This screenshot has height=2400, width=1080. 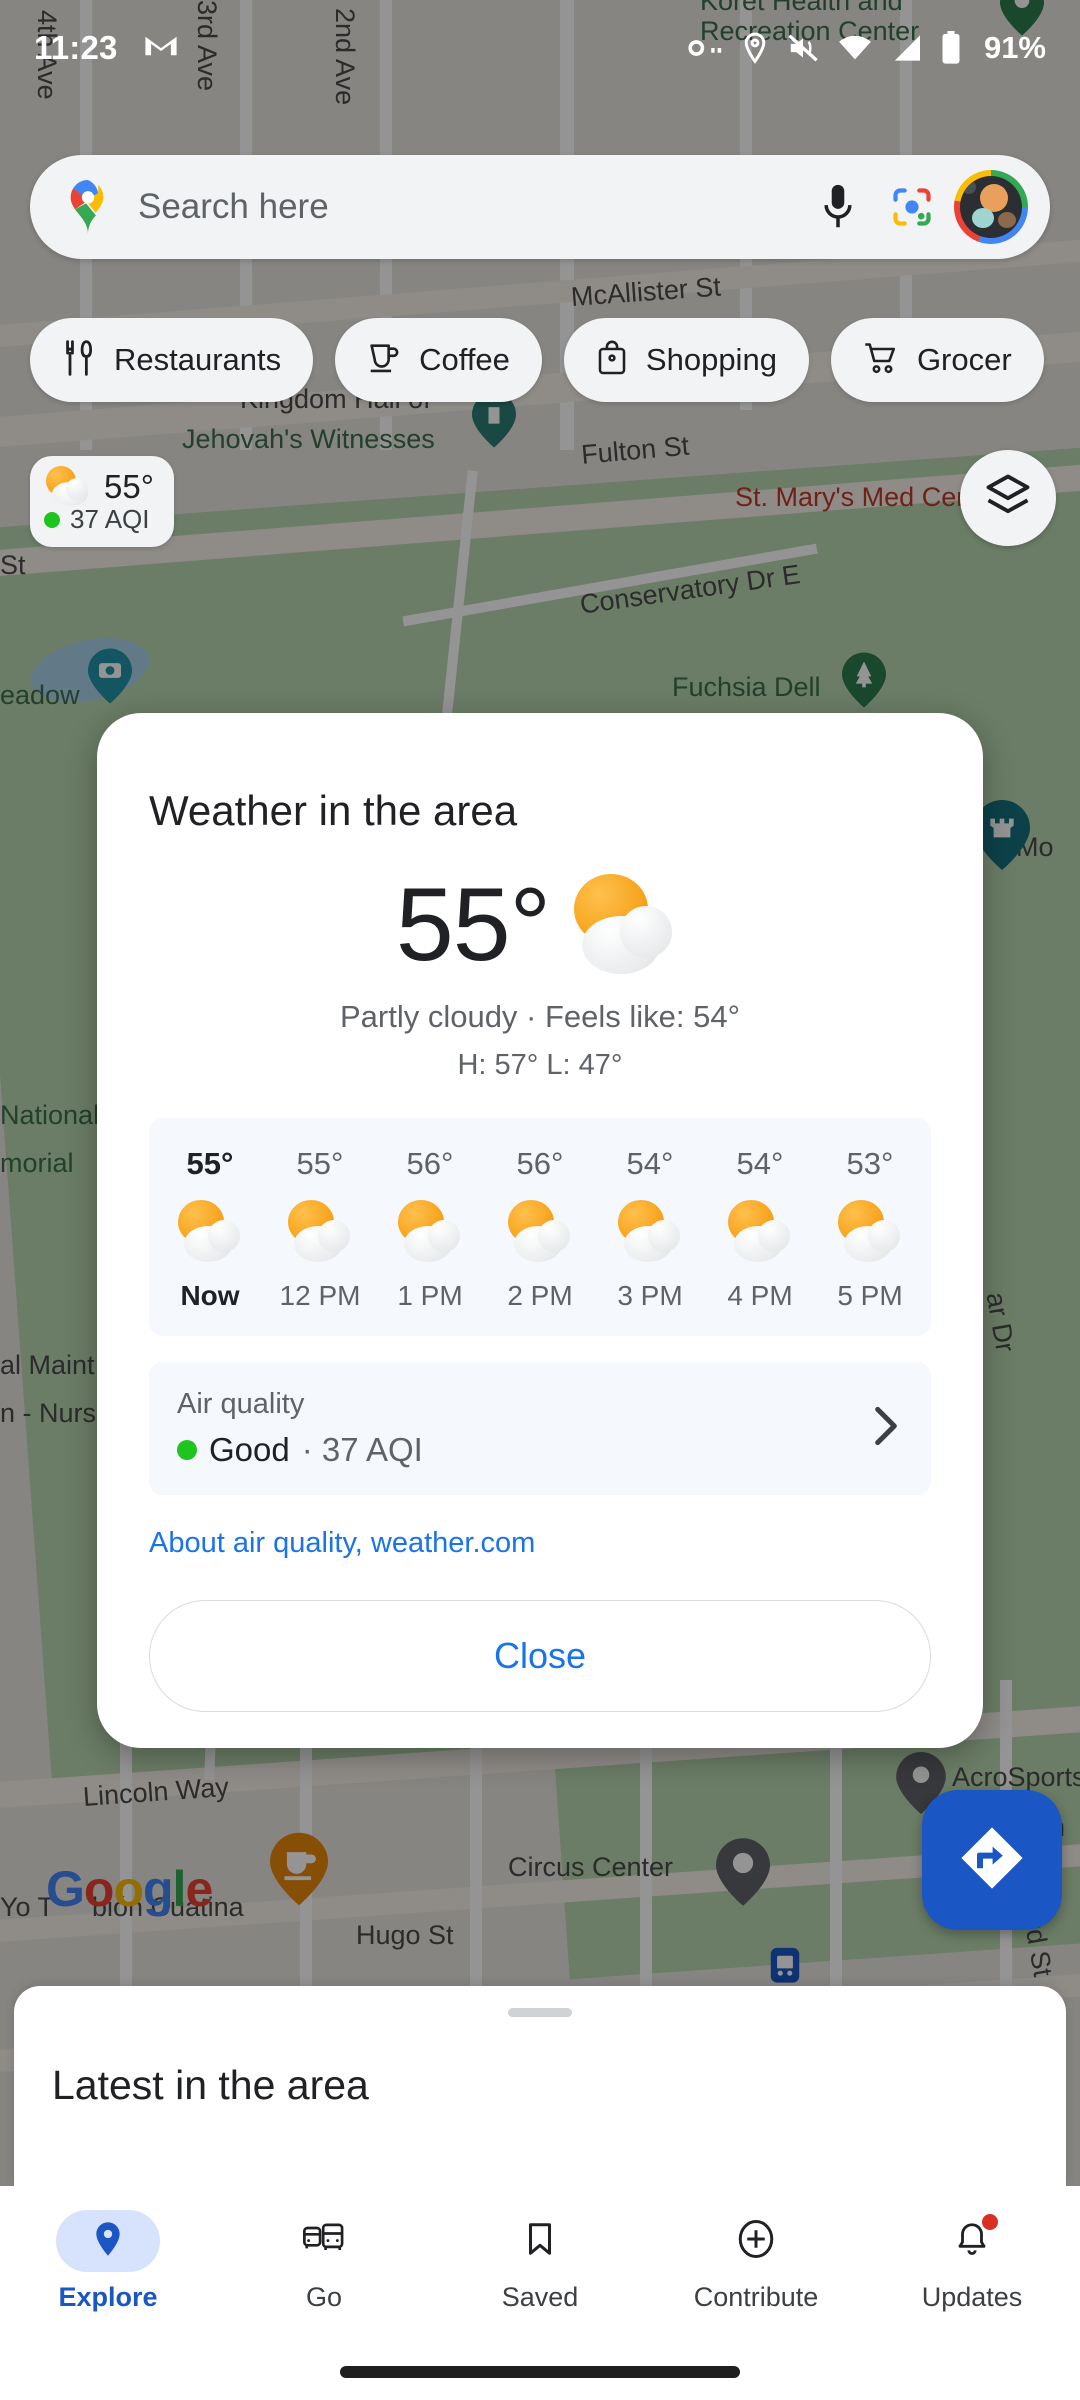 What do you see at coordinates (333, 810) in the screenshot?
I see `dialog-title: Weather in the area` at bounding box center [333, 810].